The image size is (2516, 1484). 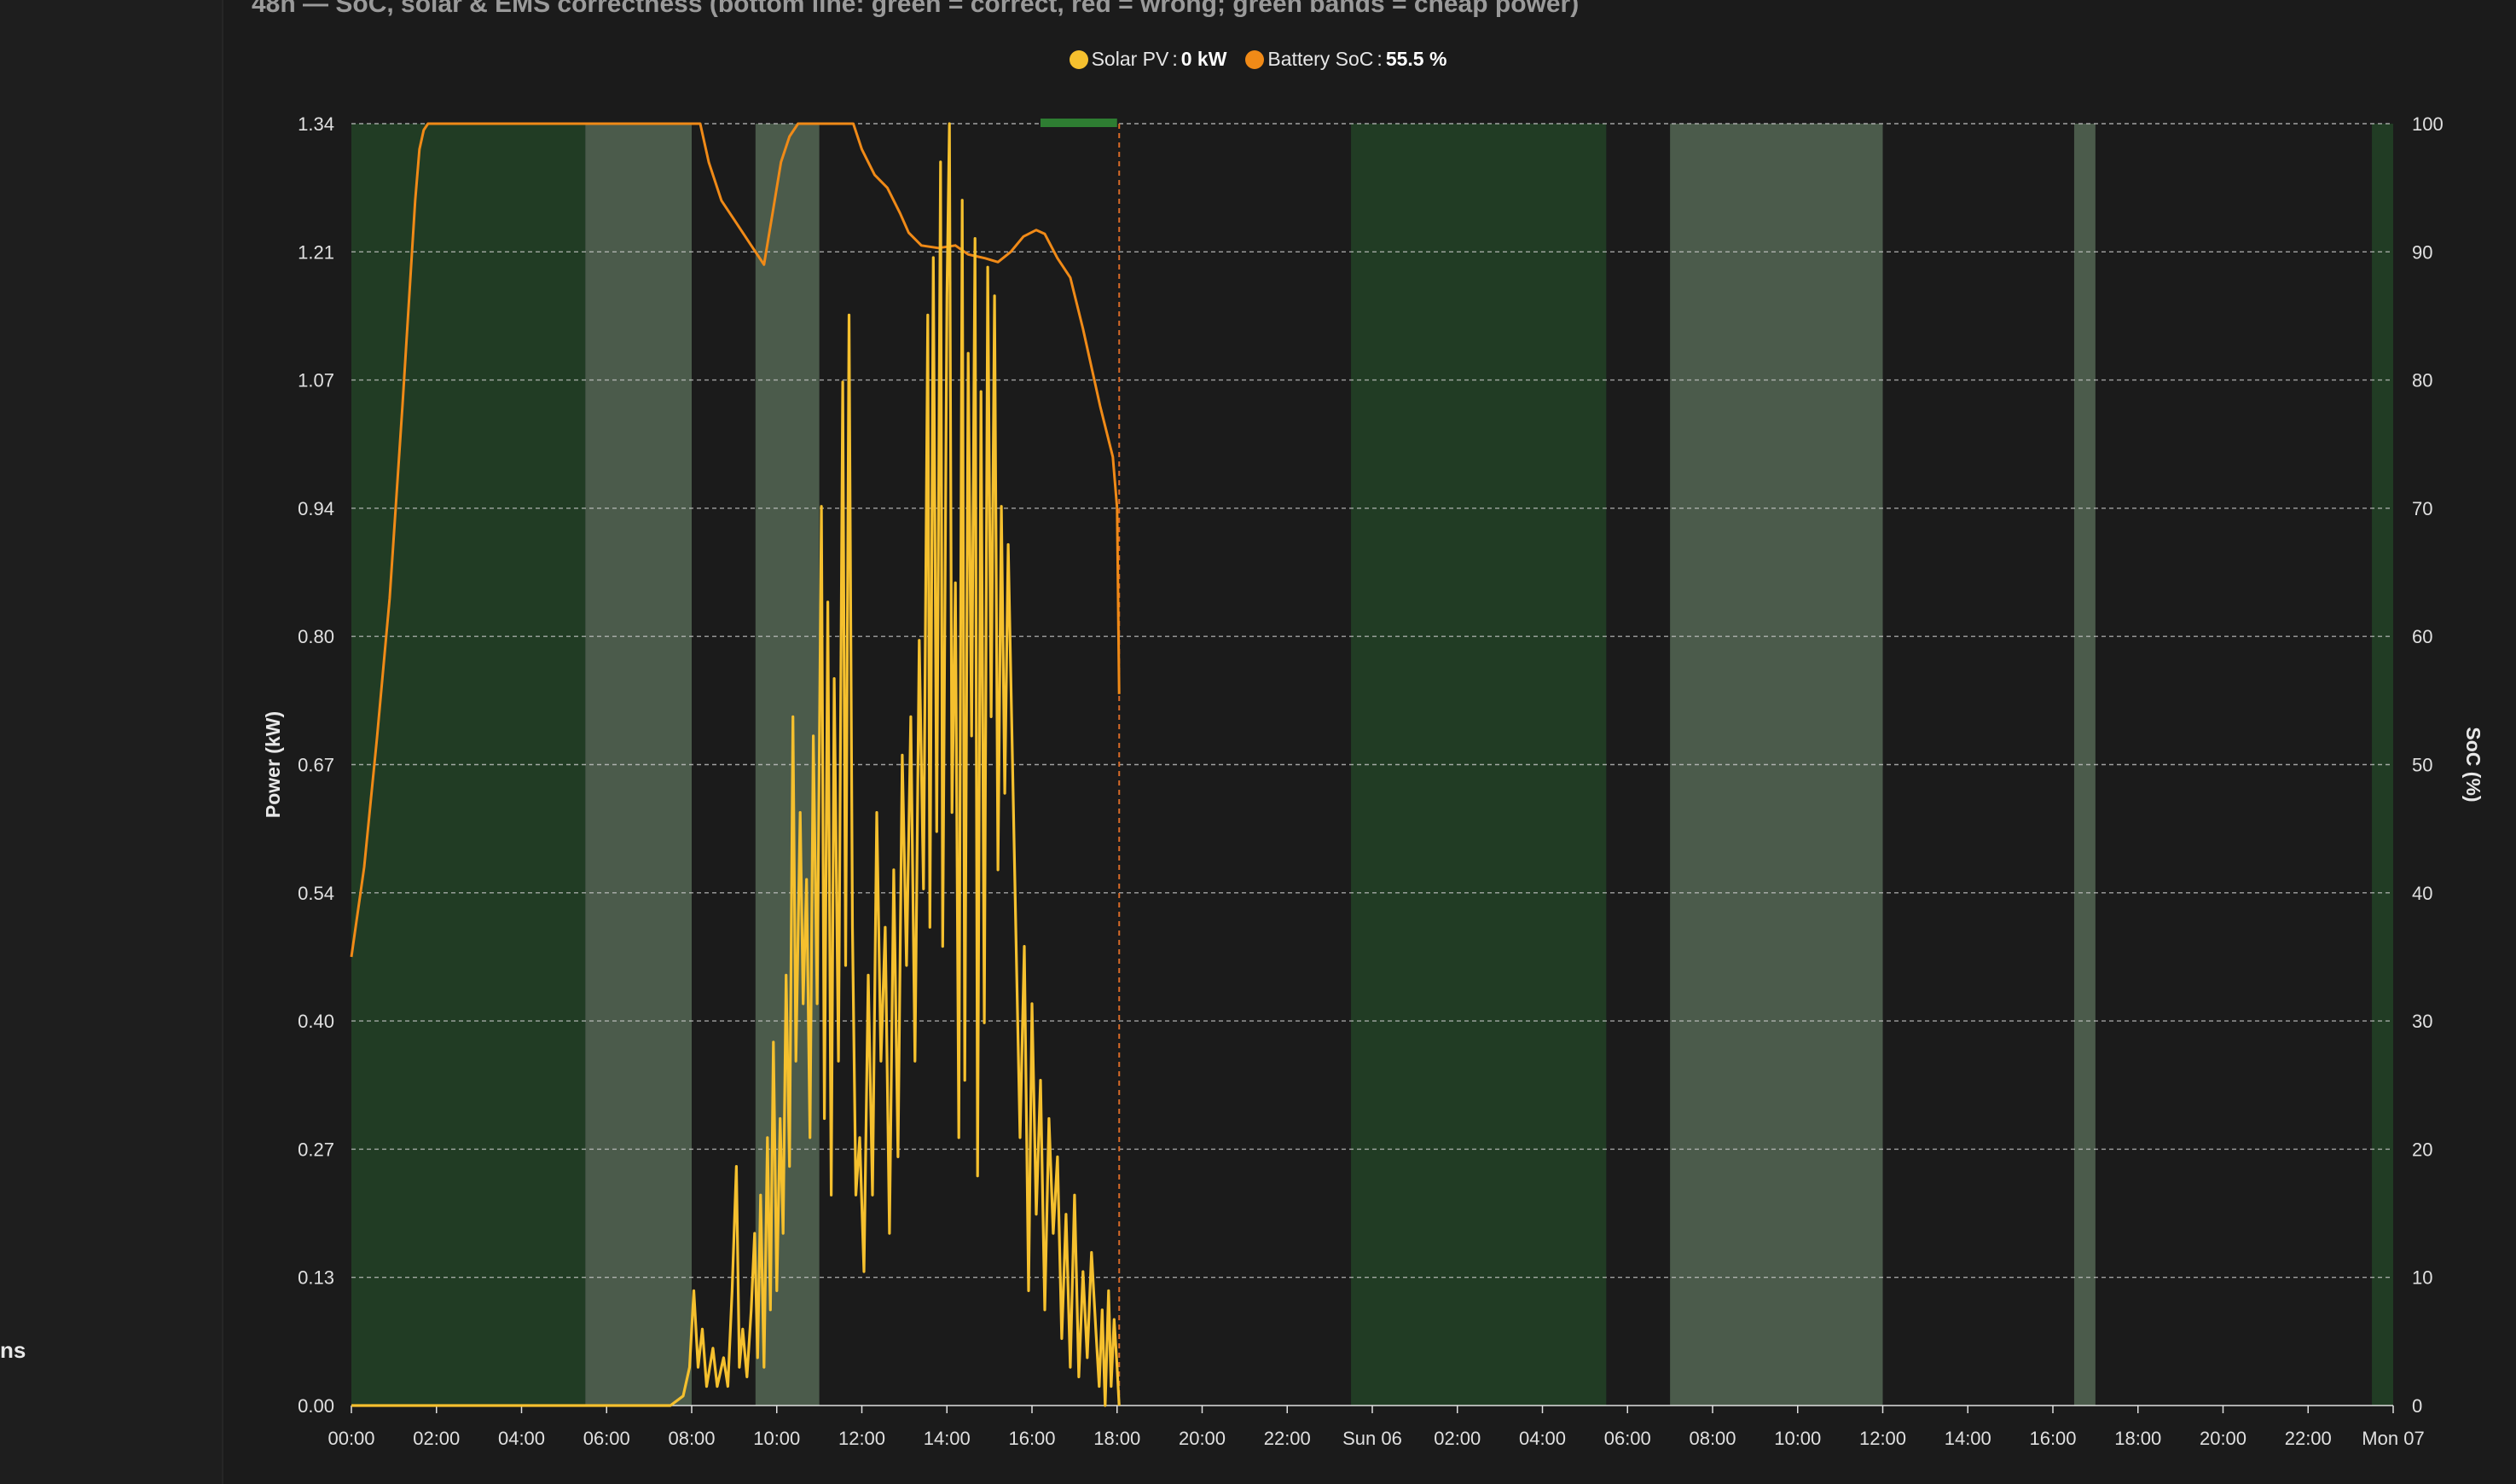 I want to click on y-right-tick-label: 30, so click(x=2422, y=1021).